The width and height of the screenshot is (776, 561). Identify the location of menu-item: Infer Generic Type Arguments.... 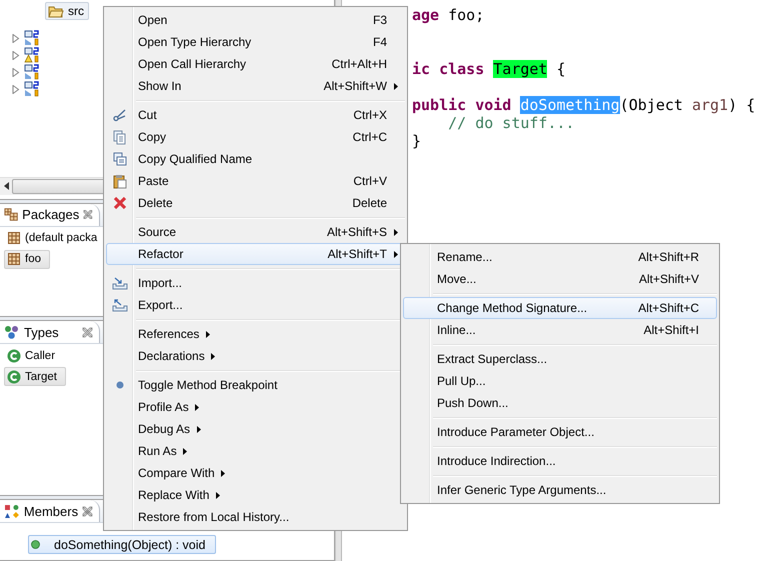
(560, 490).